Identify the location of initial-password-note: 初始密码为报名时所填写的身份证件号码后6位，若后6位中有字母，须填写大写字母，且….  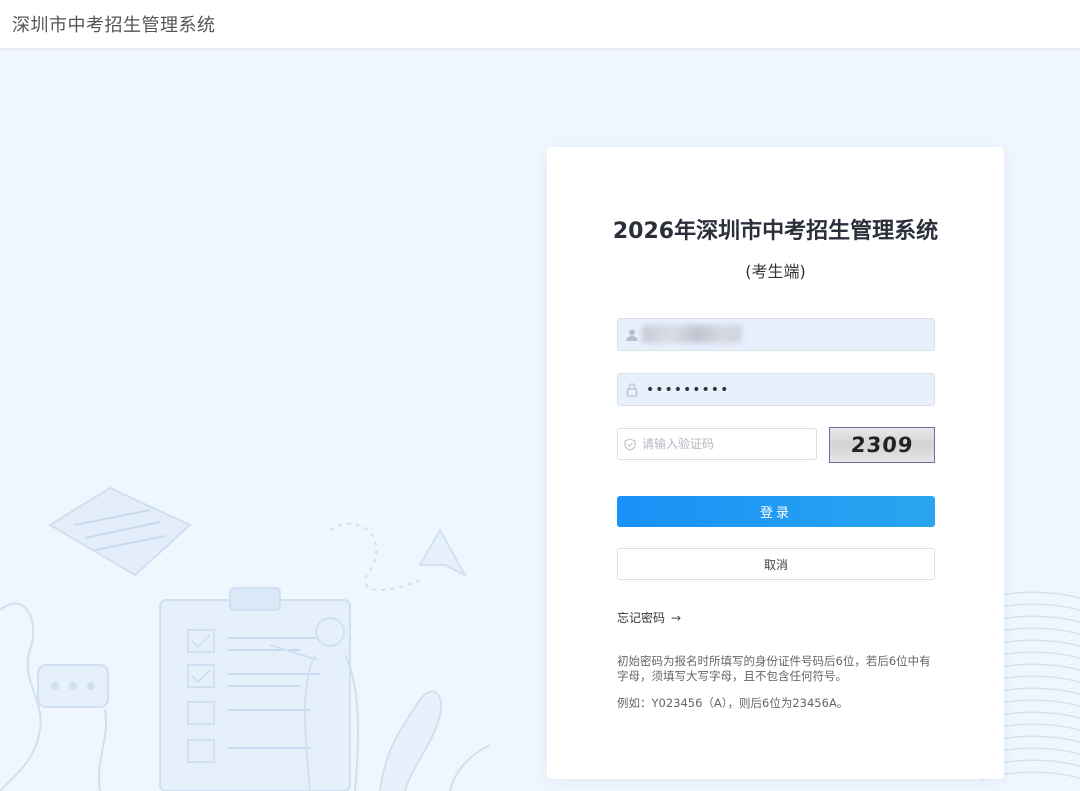
(774, 668).